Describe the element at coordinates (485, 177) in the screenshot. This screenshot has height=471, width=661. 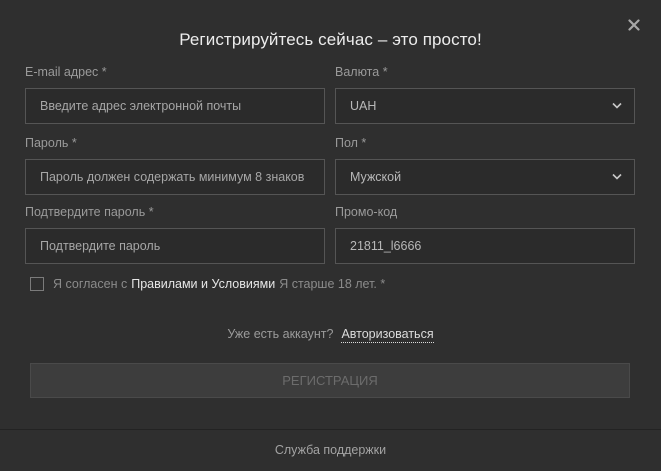
I see `gender-select: Мужской` at that location.